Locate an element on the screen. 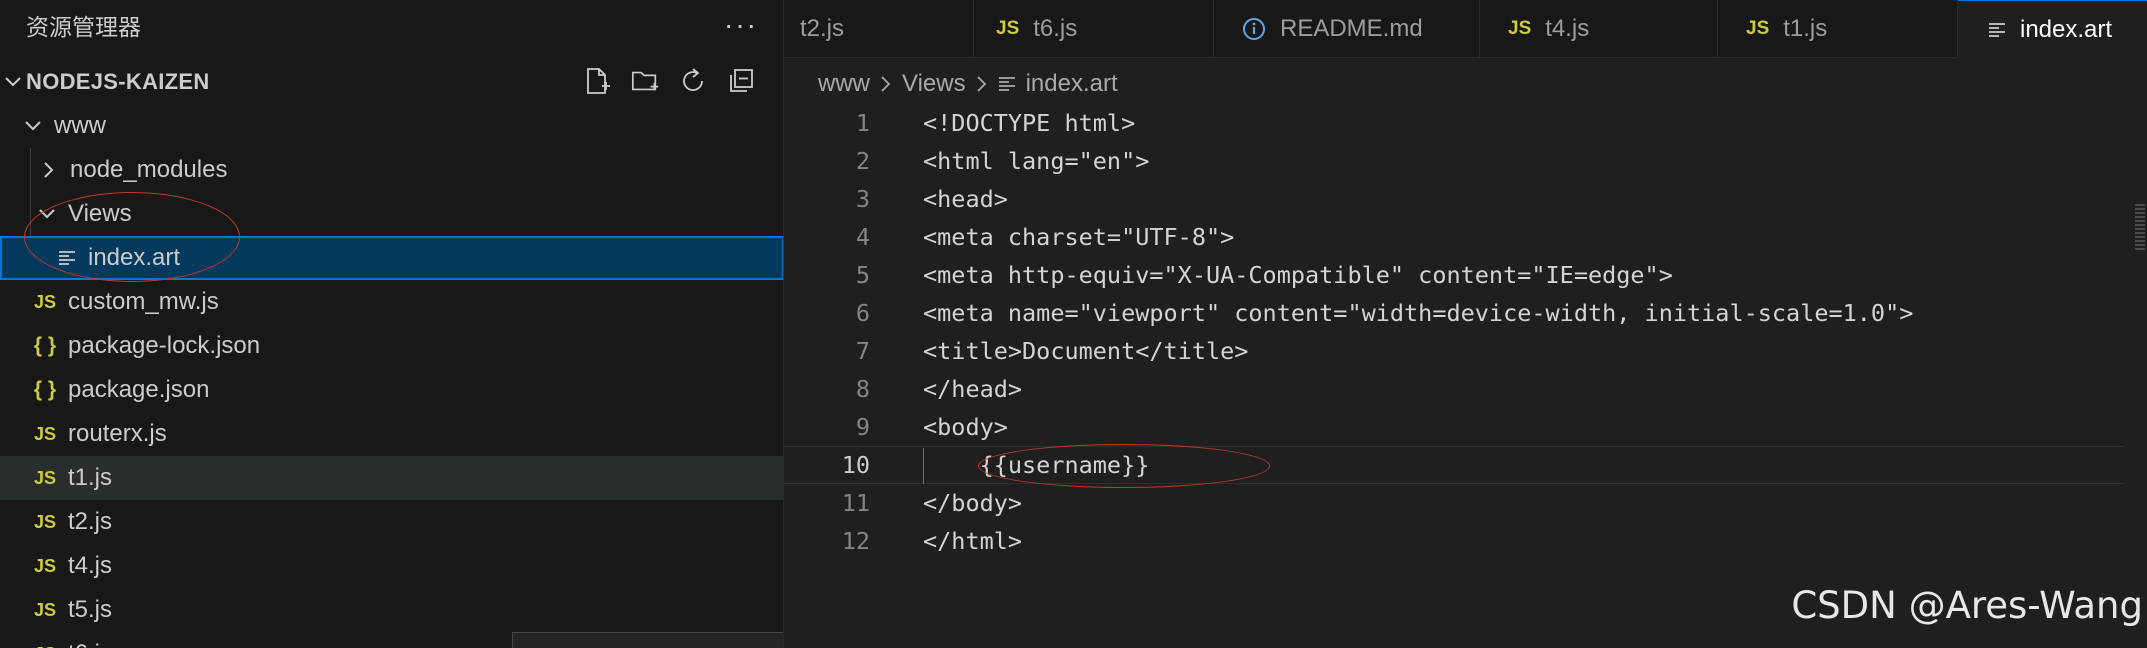 The width and height of the screenshot is (2147, 648). line-number: 1 is located at coordinates (862, 123).